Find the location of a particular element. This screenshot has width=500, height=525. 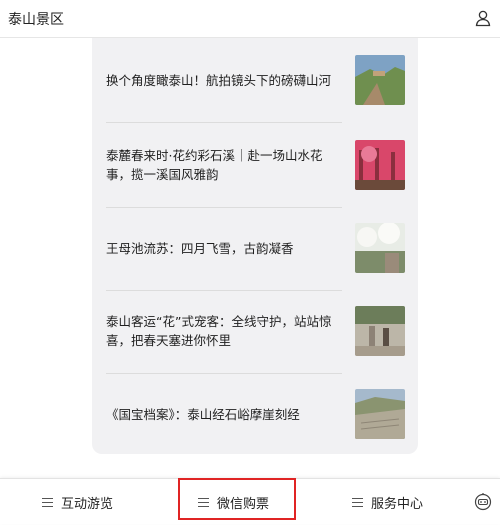

tab-service-center: 服务中心 is located at coordinates (387, 502).